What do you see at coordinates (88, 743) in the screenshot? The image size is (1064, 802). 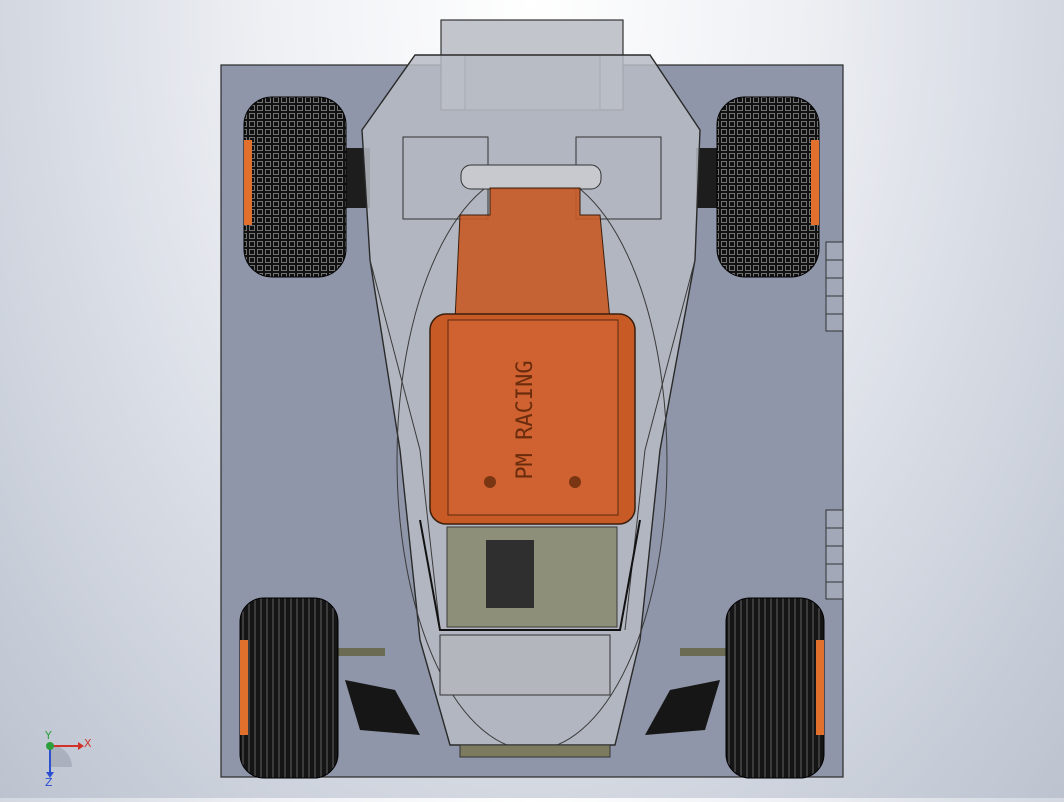 I see `x-axis-label: X` at bounding box center [88, 743].